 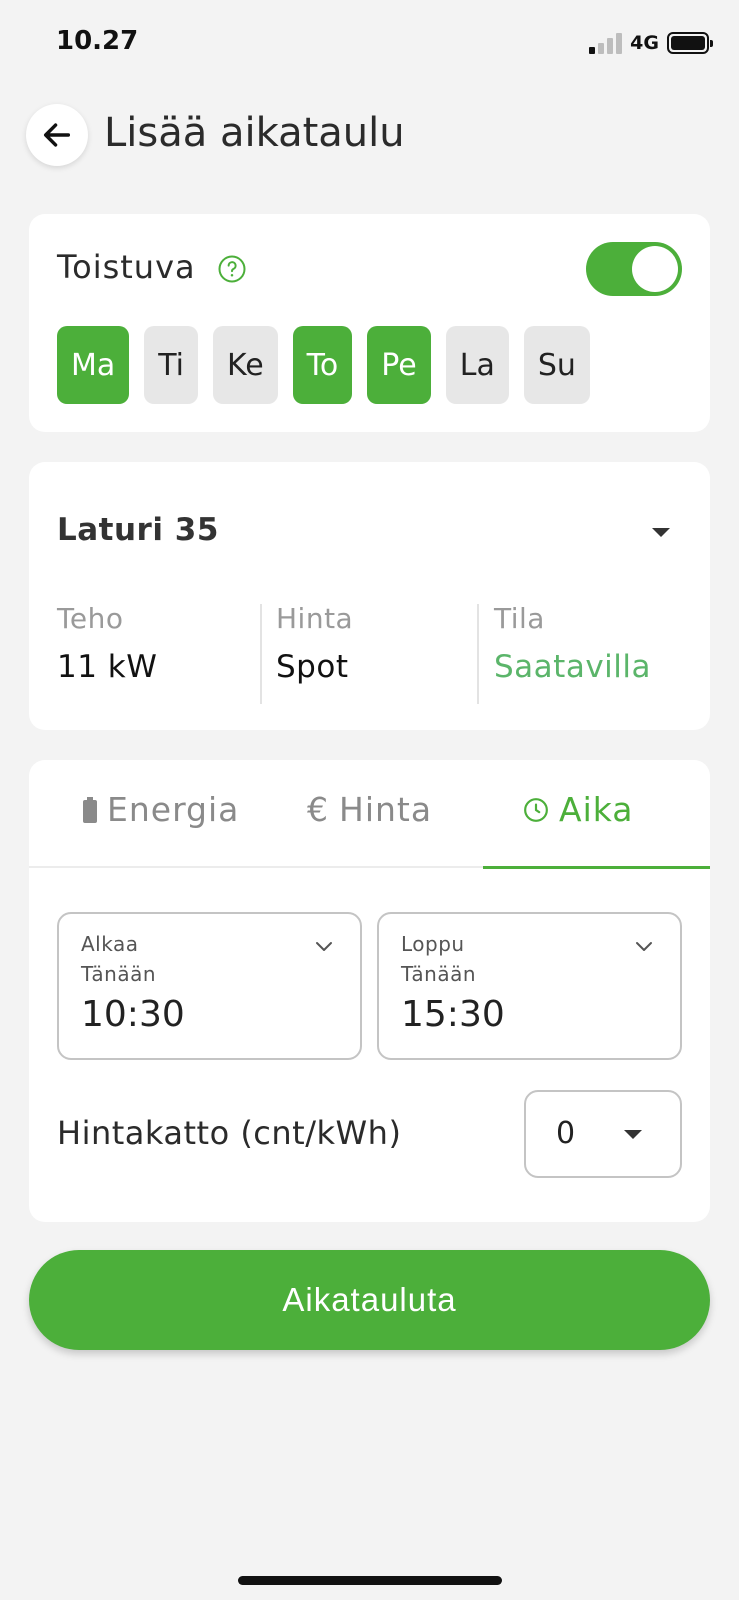 I want to click on stat-power: Teho 11 kW, so click(x=107, y=652).